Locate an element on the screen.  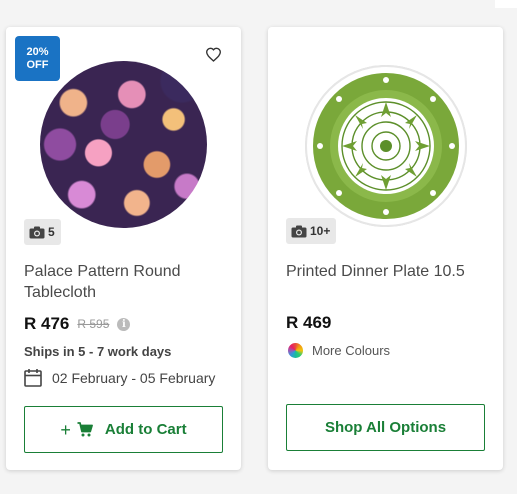
discount-badge-label: 20% OFF is located at coordinates (37, 58).